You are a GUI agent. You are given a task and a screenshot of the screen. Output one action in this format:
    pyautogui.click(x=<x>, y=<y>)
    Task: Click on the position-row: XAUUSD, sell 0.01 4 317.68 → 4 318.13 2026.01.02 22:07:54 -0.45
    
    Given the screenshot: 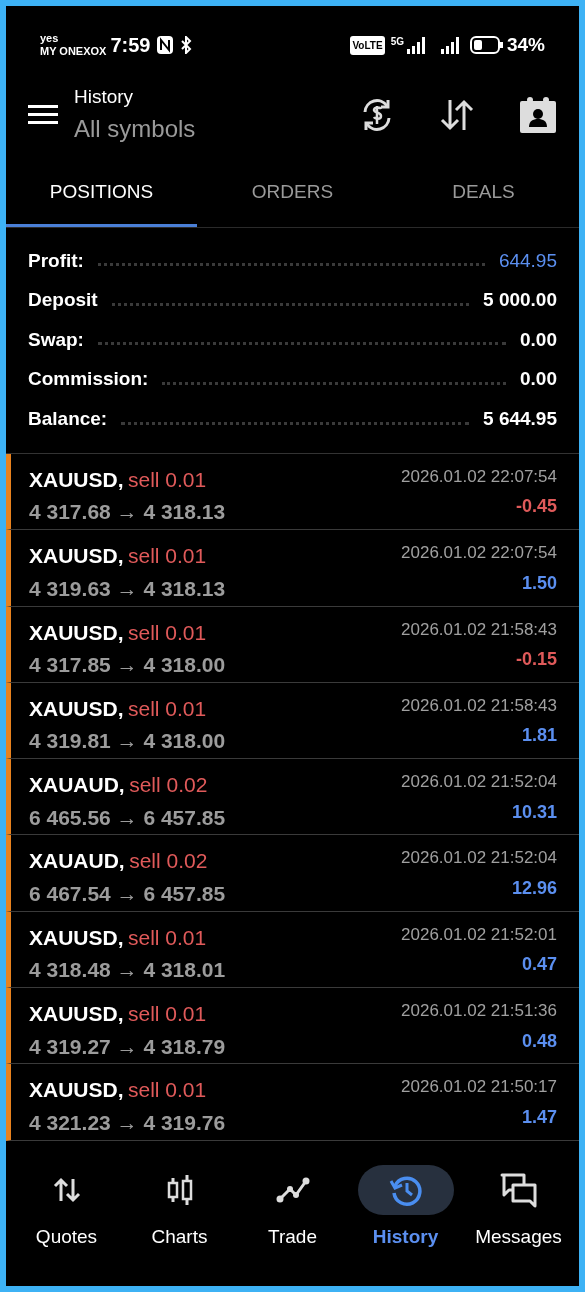 What is the action you would take?
    pyautogui.click(x=292, y=492)
    